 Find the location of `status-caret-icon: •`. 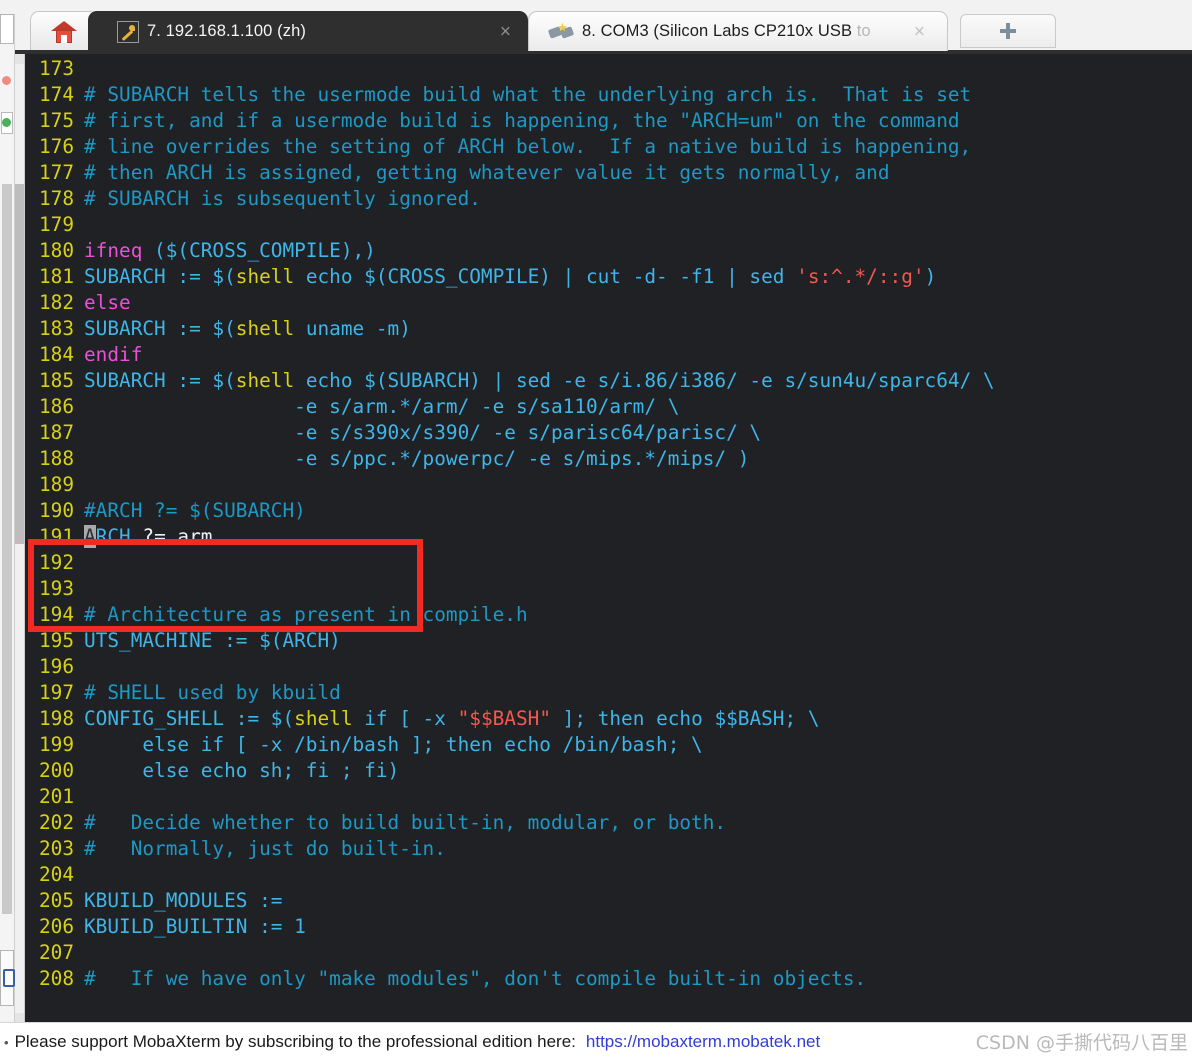

status-caret-icon: • is located at coordinates (6, 1042).